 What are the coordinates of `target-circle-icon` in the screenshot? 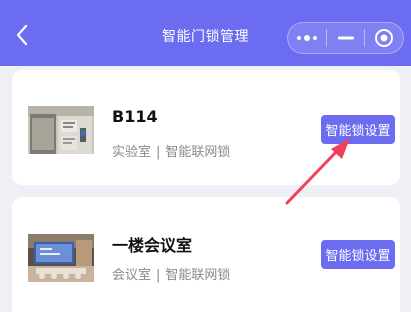 It's located at (384, 38).